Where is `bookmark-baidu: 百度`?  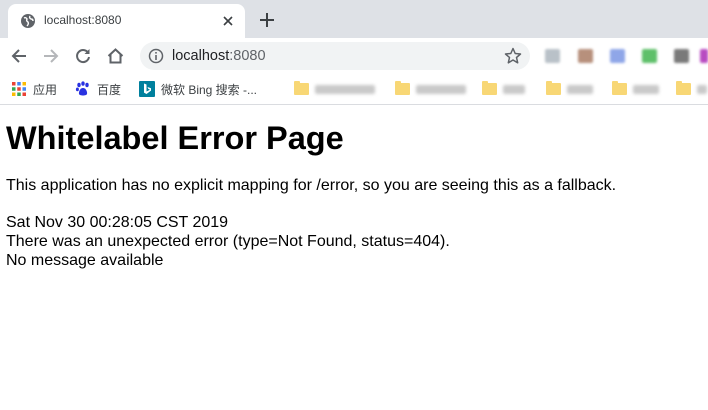 bookmark-baidu: 百度 is located at coordinates (98, 89).